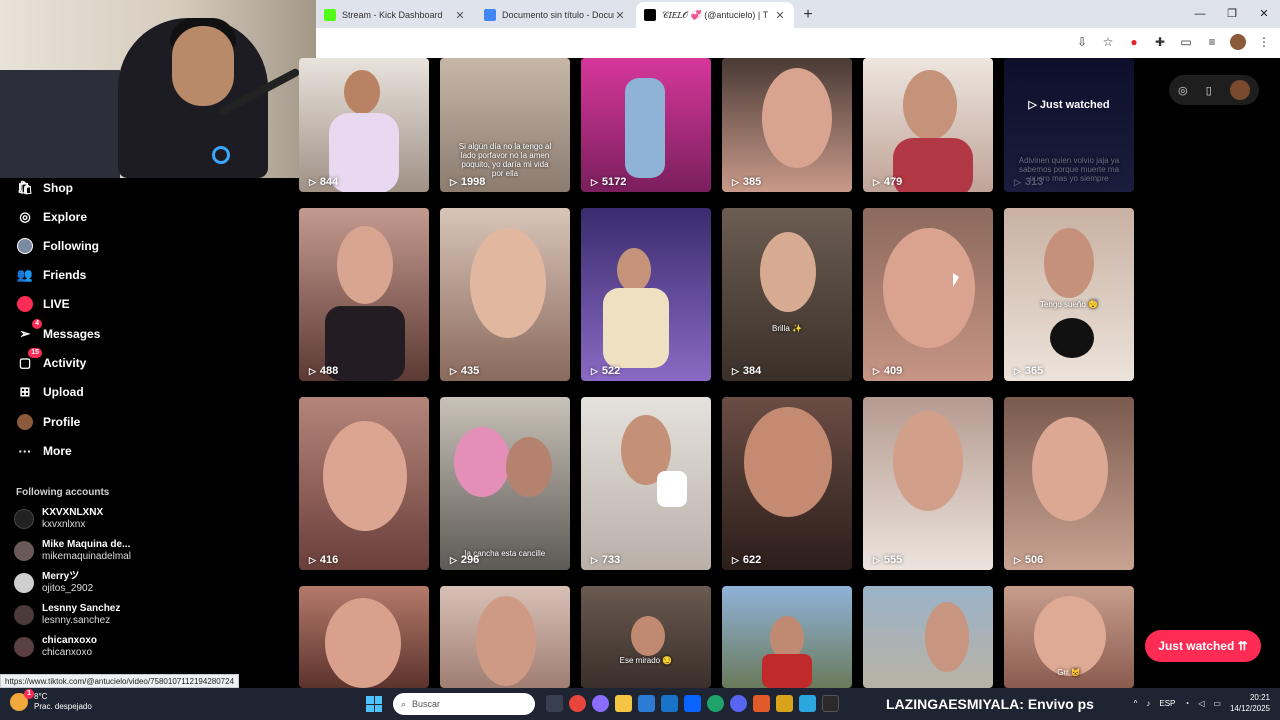 Image resolution: width=1280 pixels, height=720 pixels. I want to click on following-account-item: Merryツ ojitos_2902, so click(53, 583).